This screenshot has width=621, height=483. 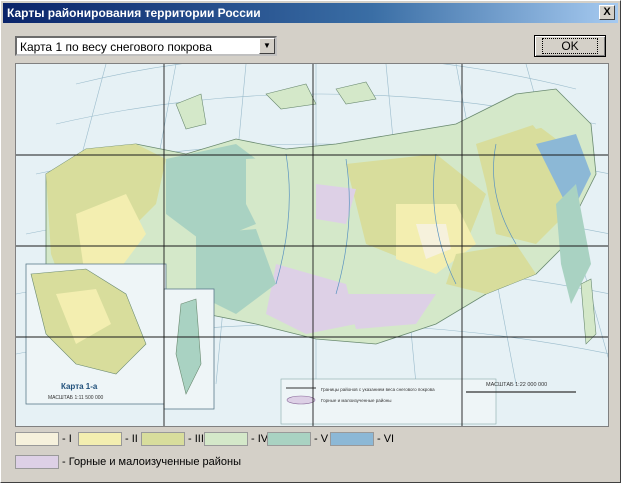 What do you see at coordinates (76, 398) in the screenshot?
I see `inset-map-scale: МАСШТАБ 1:11 500 000` at bounding box center [76, 398].